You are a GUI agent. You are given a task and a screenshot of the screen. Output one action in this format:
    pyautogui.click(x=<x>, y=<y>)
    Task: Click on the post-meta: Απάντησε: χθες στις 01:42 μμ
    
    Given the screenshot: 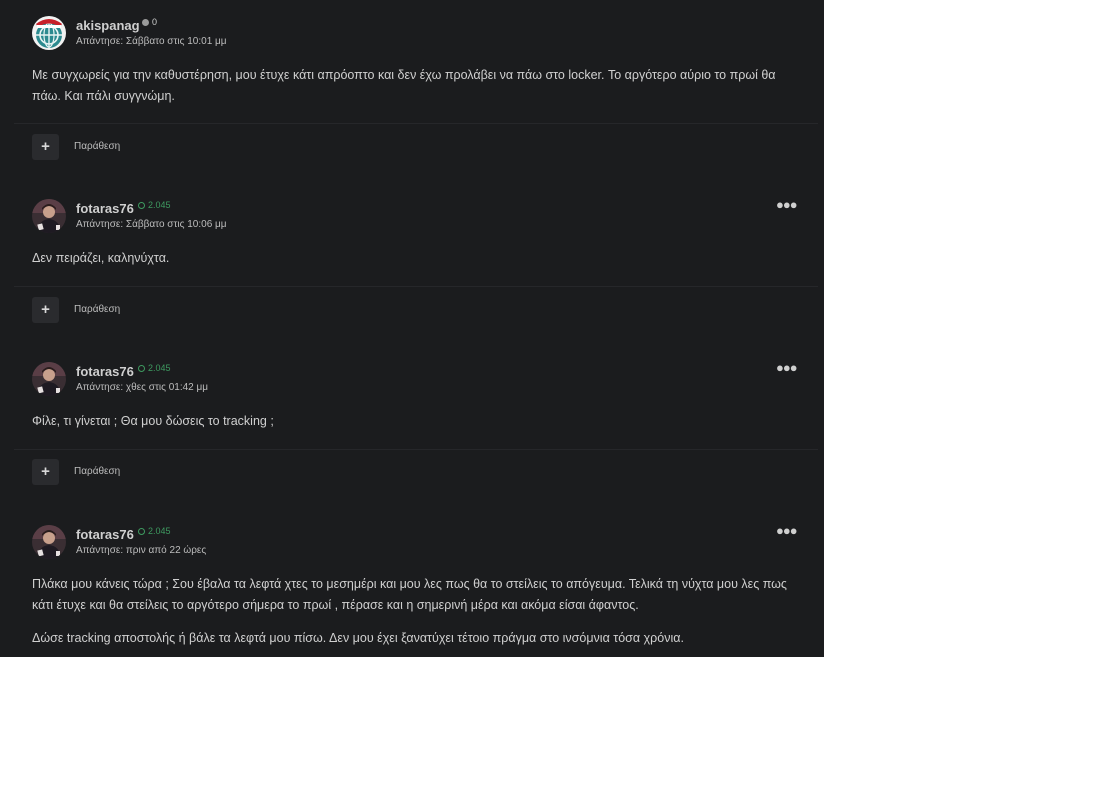 What is the action you would take?
    pyautogui.click(x=142, y=387)
    